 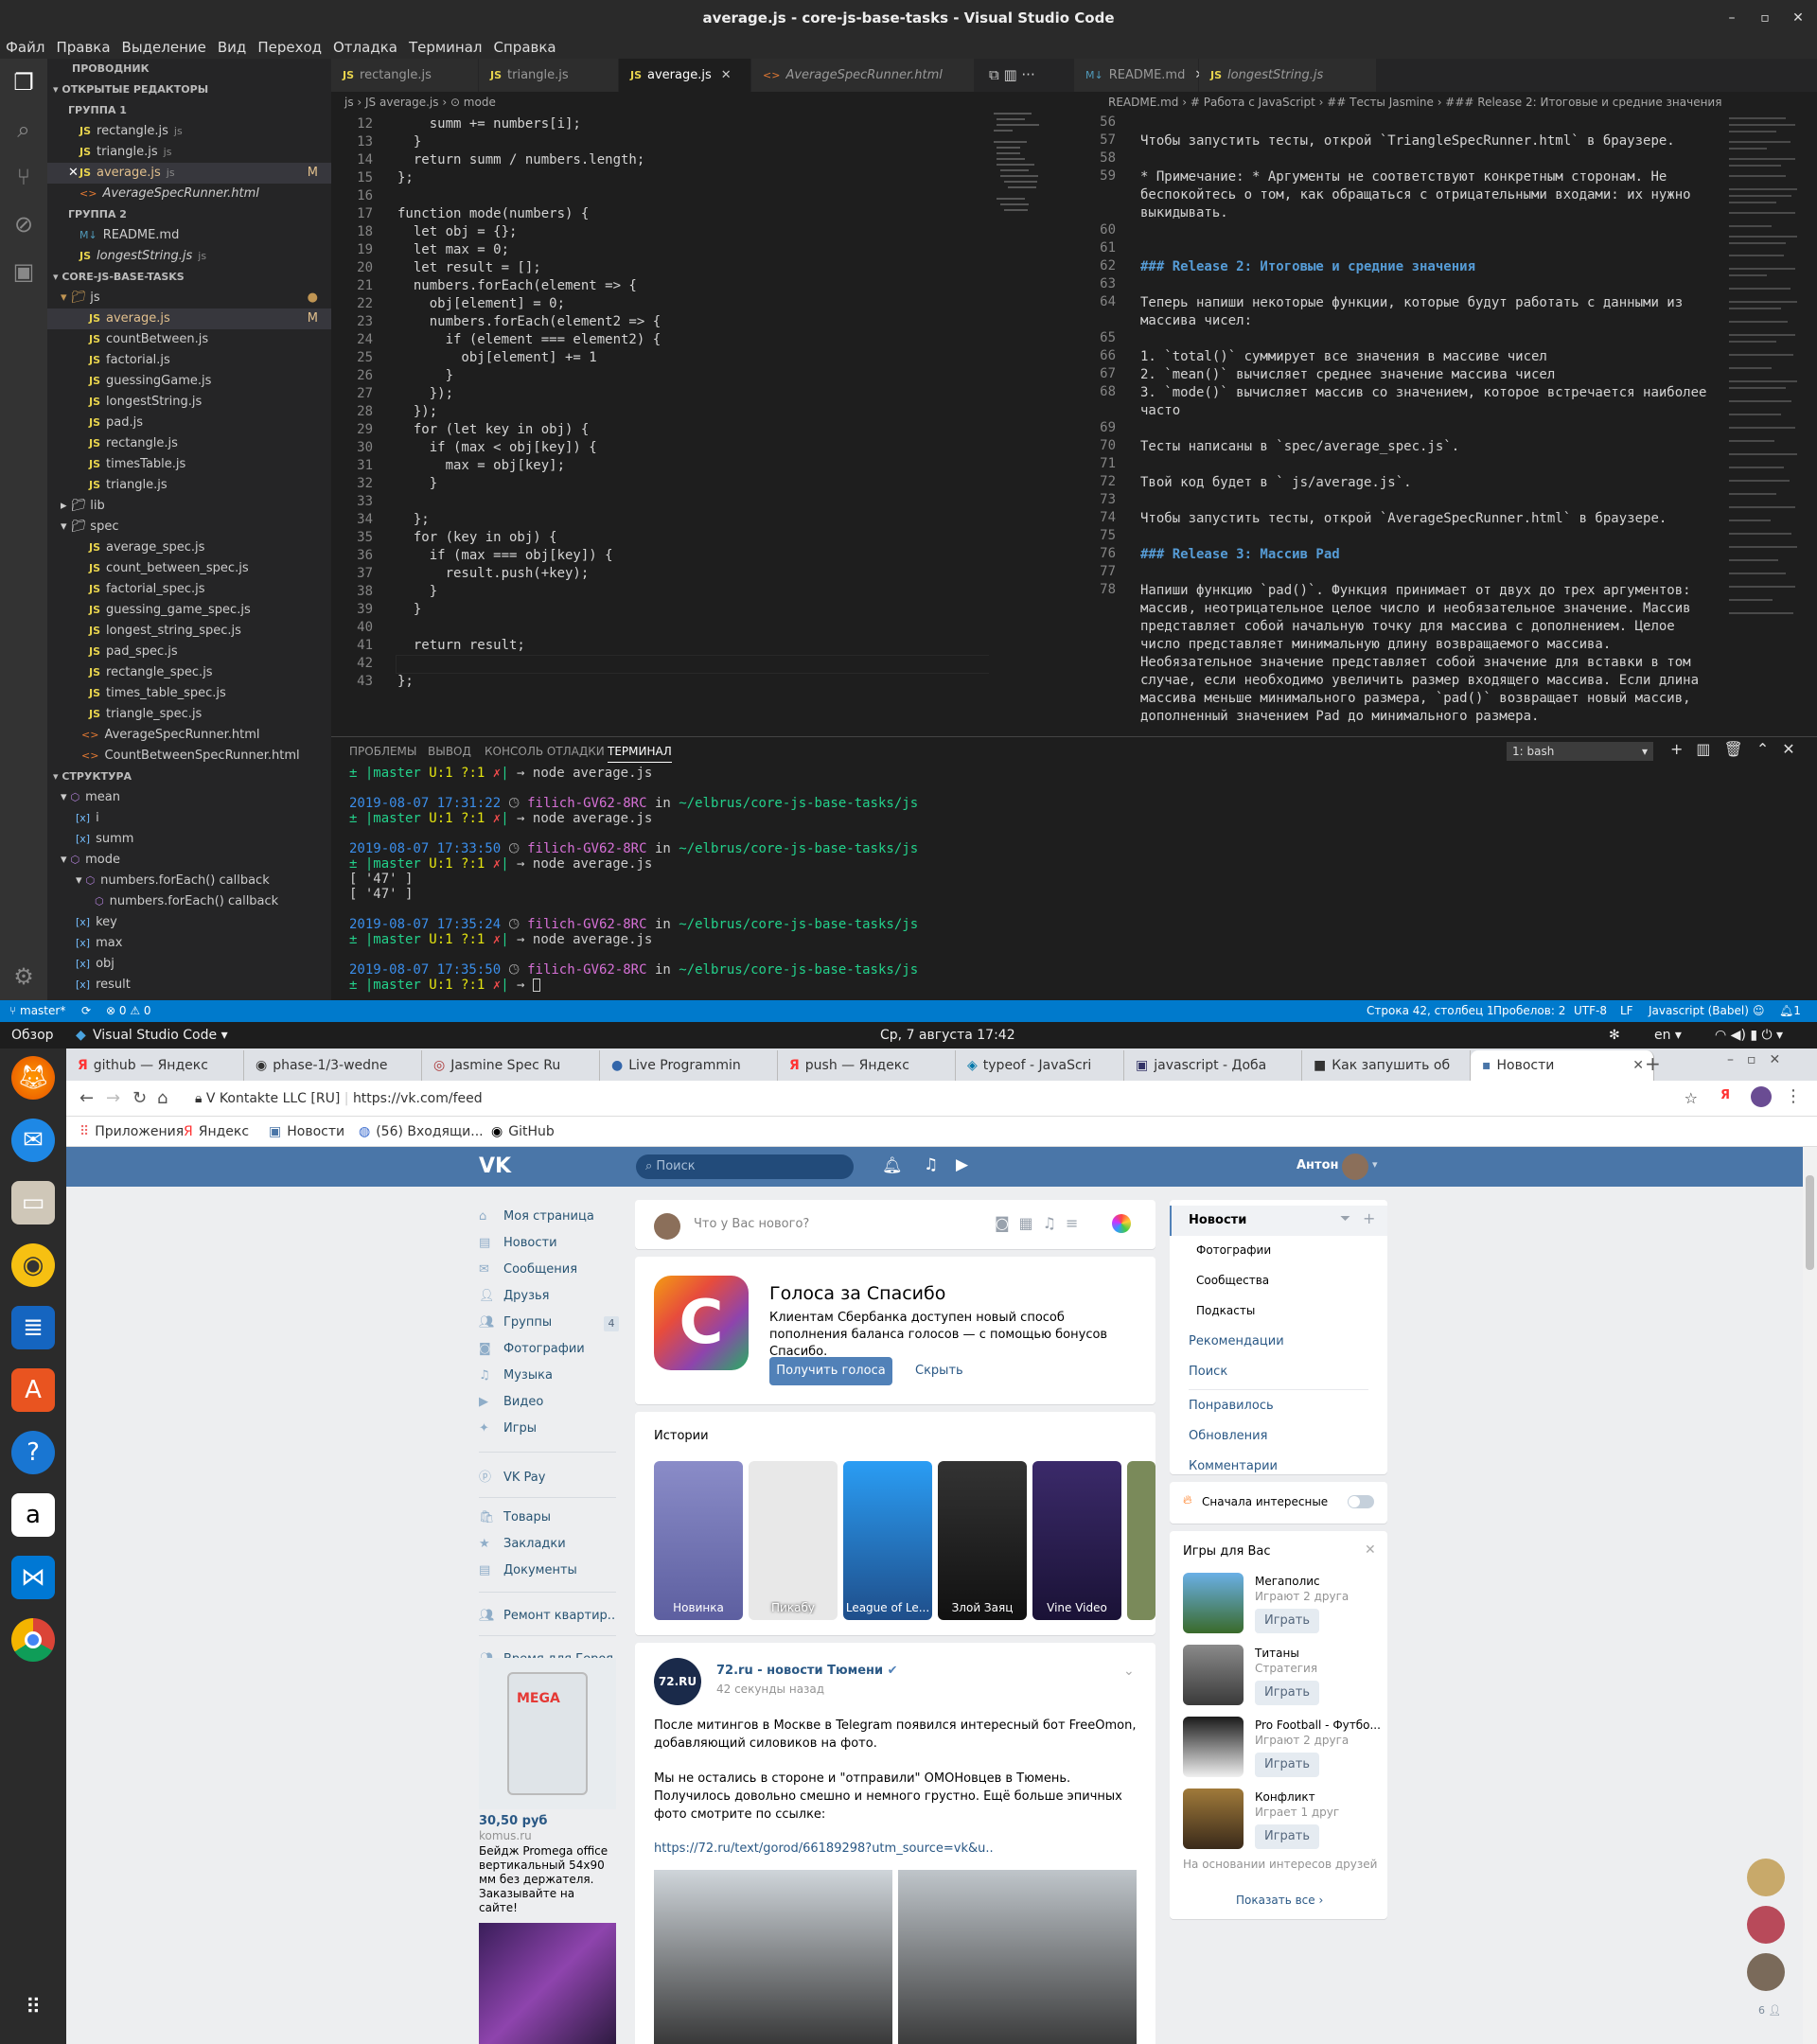 I want to click on compose-input: Что у Вас нового?, so click(x=751, y=1224).